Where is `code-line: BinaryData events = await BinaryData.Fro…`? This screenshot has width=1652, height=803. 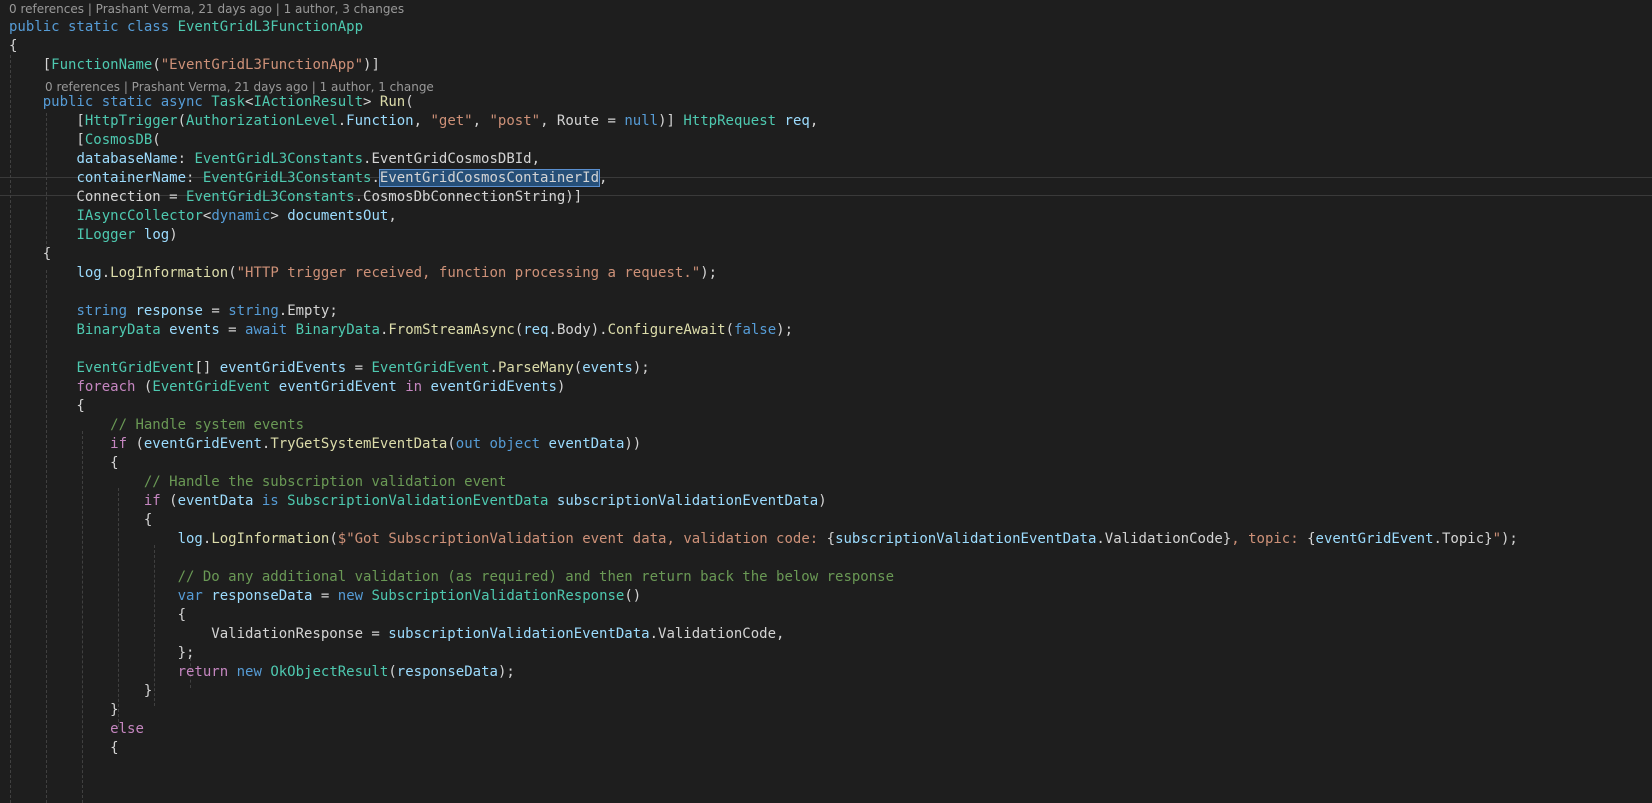 code-line: BinaryData events = await BinaryData.Fro… is located at coordinates (826, 330).